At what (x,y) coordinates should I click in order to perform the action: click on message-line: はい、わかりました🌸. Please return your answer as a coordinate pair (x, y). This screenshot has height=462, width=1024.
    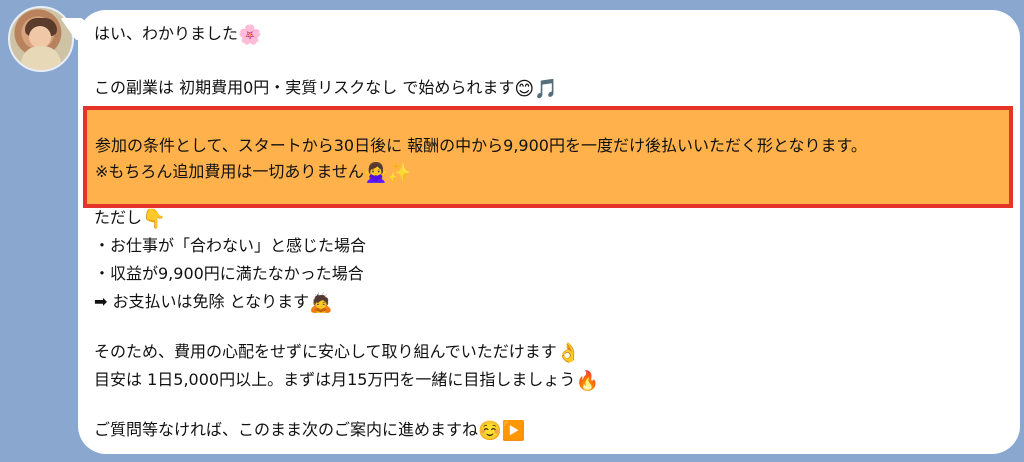
    Looking at the image, I should click on (178, 34).